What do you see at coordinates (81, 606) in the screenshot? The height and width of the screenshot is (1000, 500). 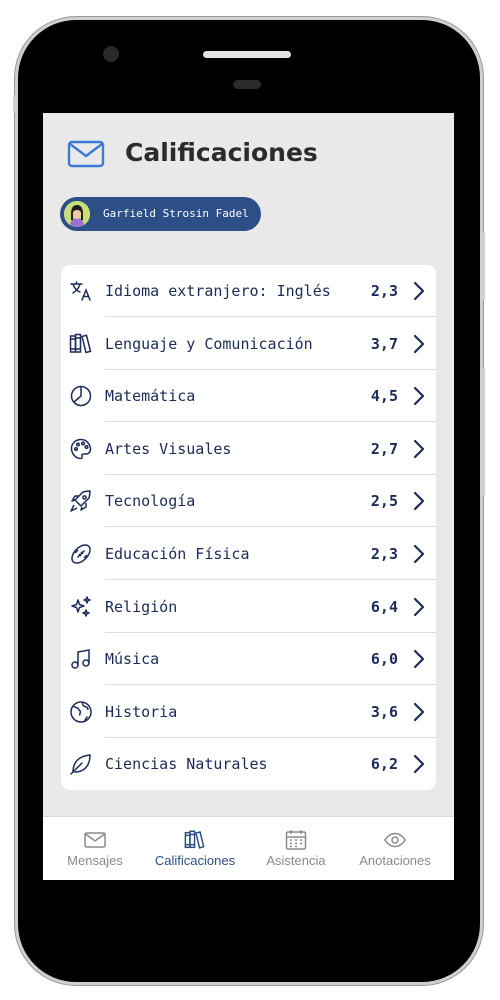 I see `sparkles-icon` at bounding box center [81, 606].